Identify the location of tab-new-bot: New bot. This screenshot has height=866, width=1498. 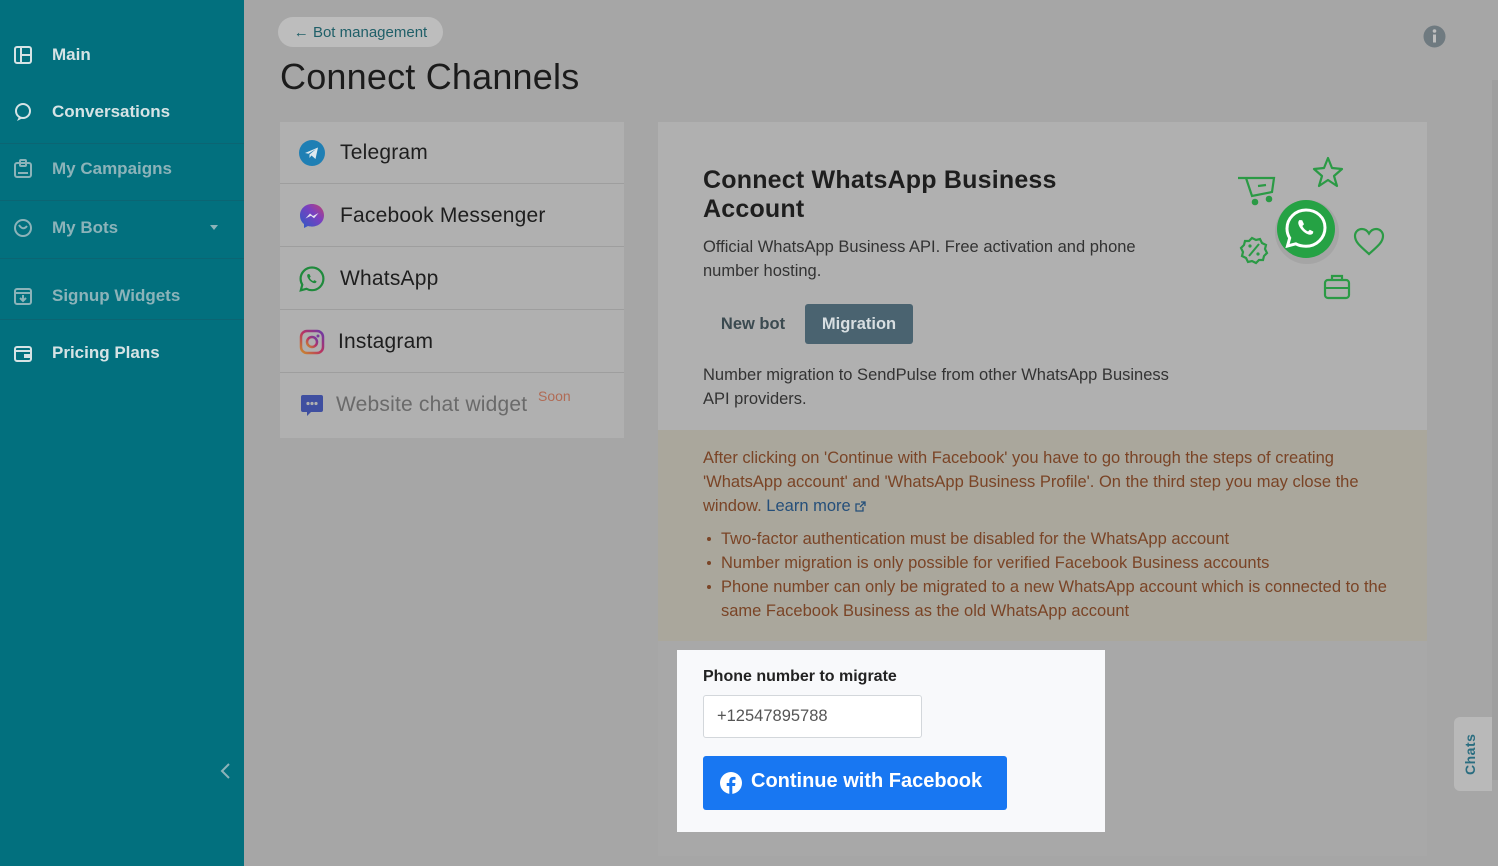
(753, 324).